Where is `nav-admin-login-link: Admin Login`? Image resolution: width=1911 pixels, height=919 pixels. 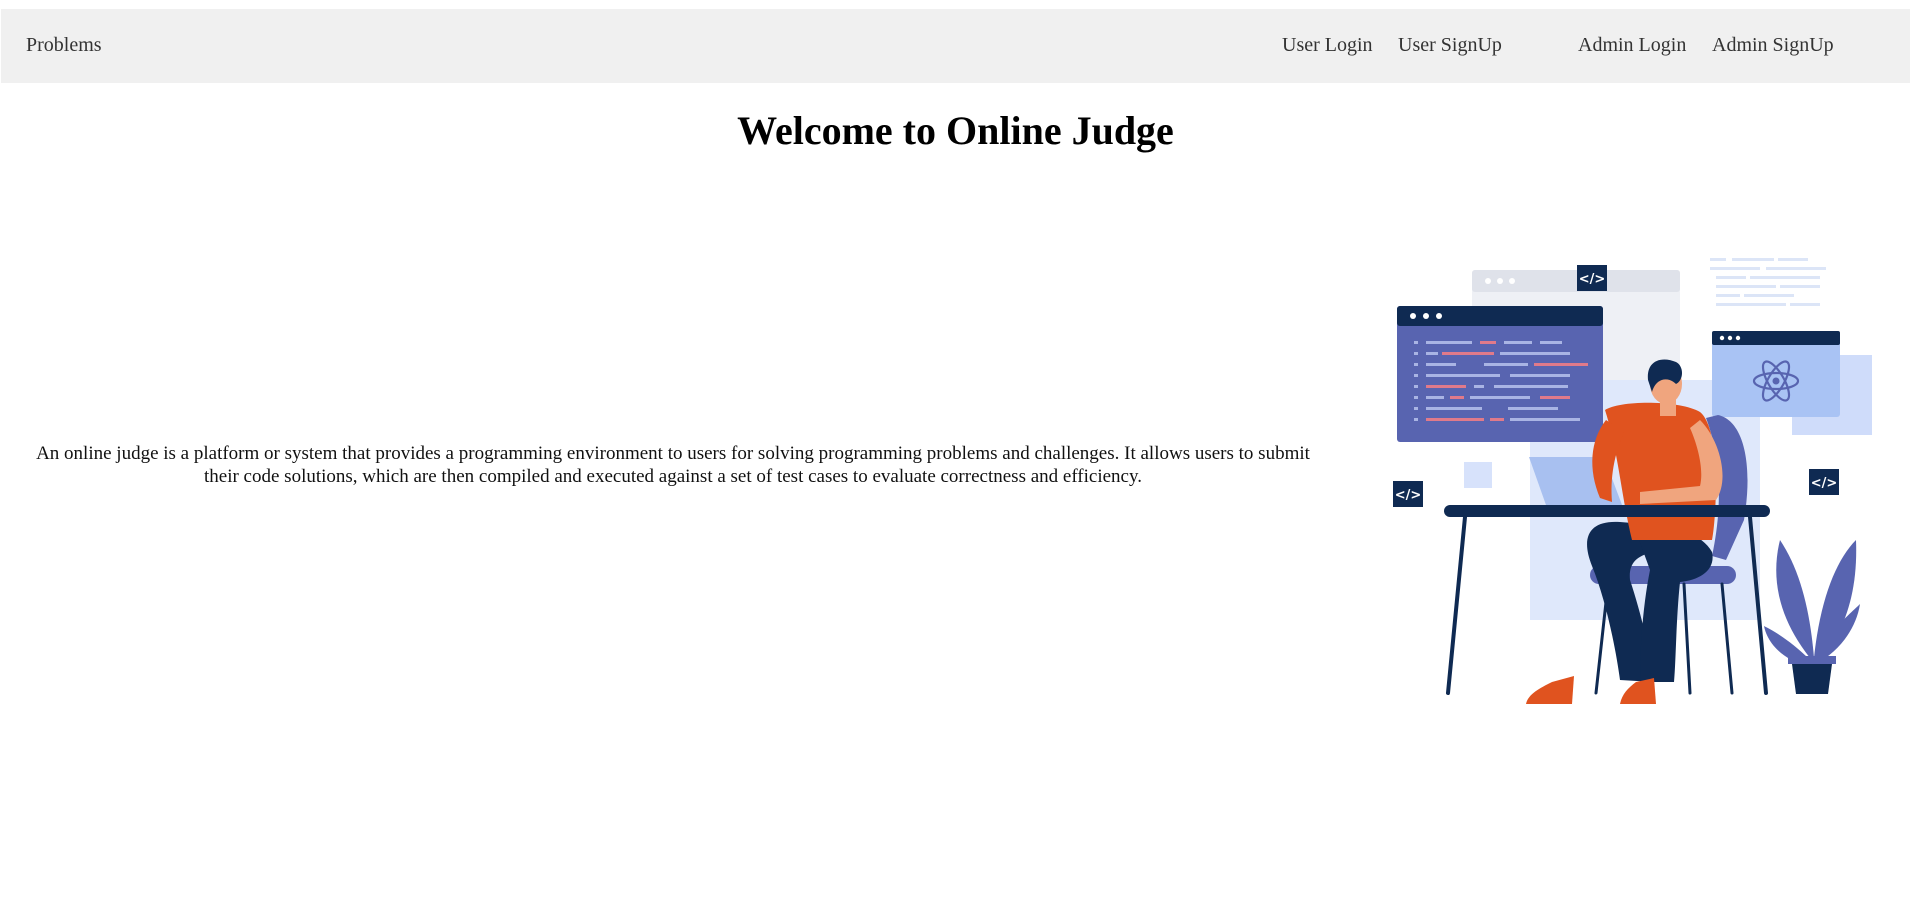
nav-admin-login-link: Admin Login is located at coordinates (1632, 45).